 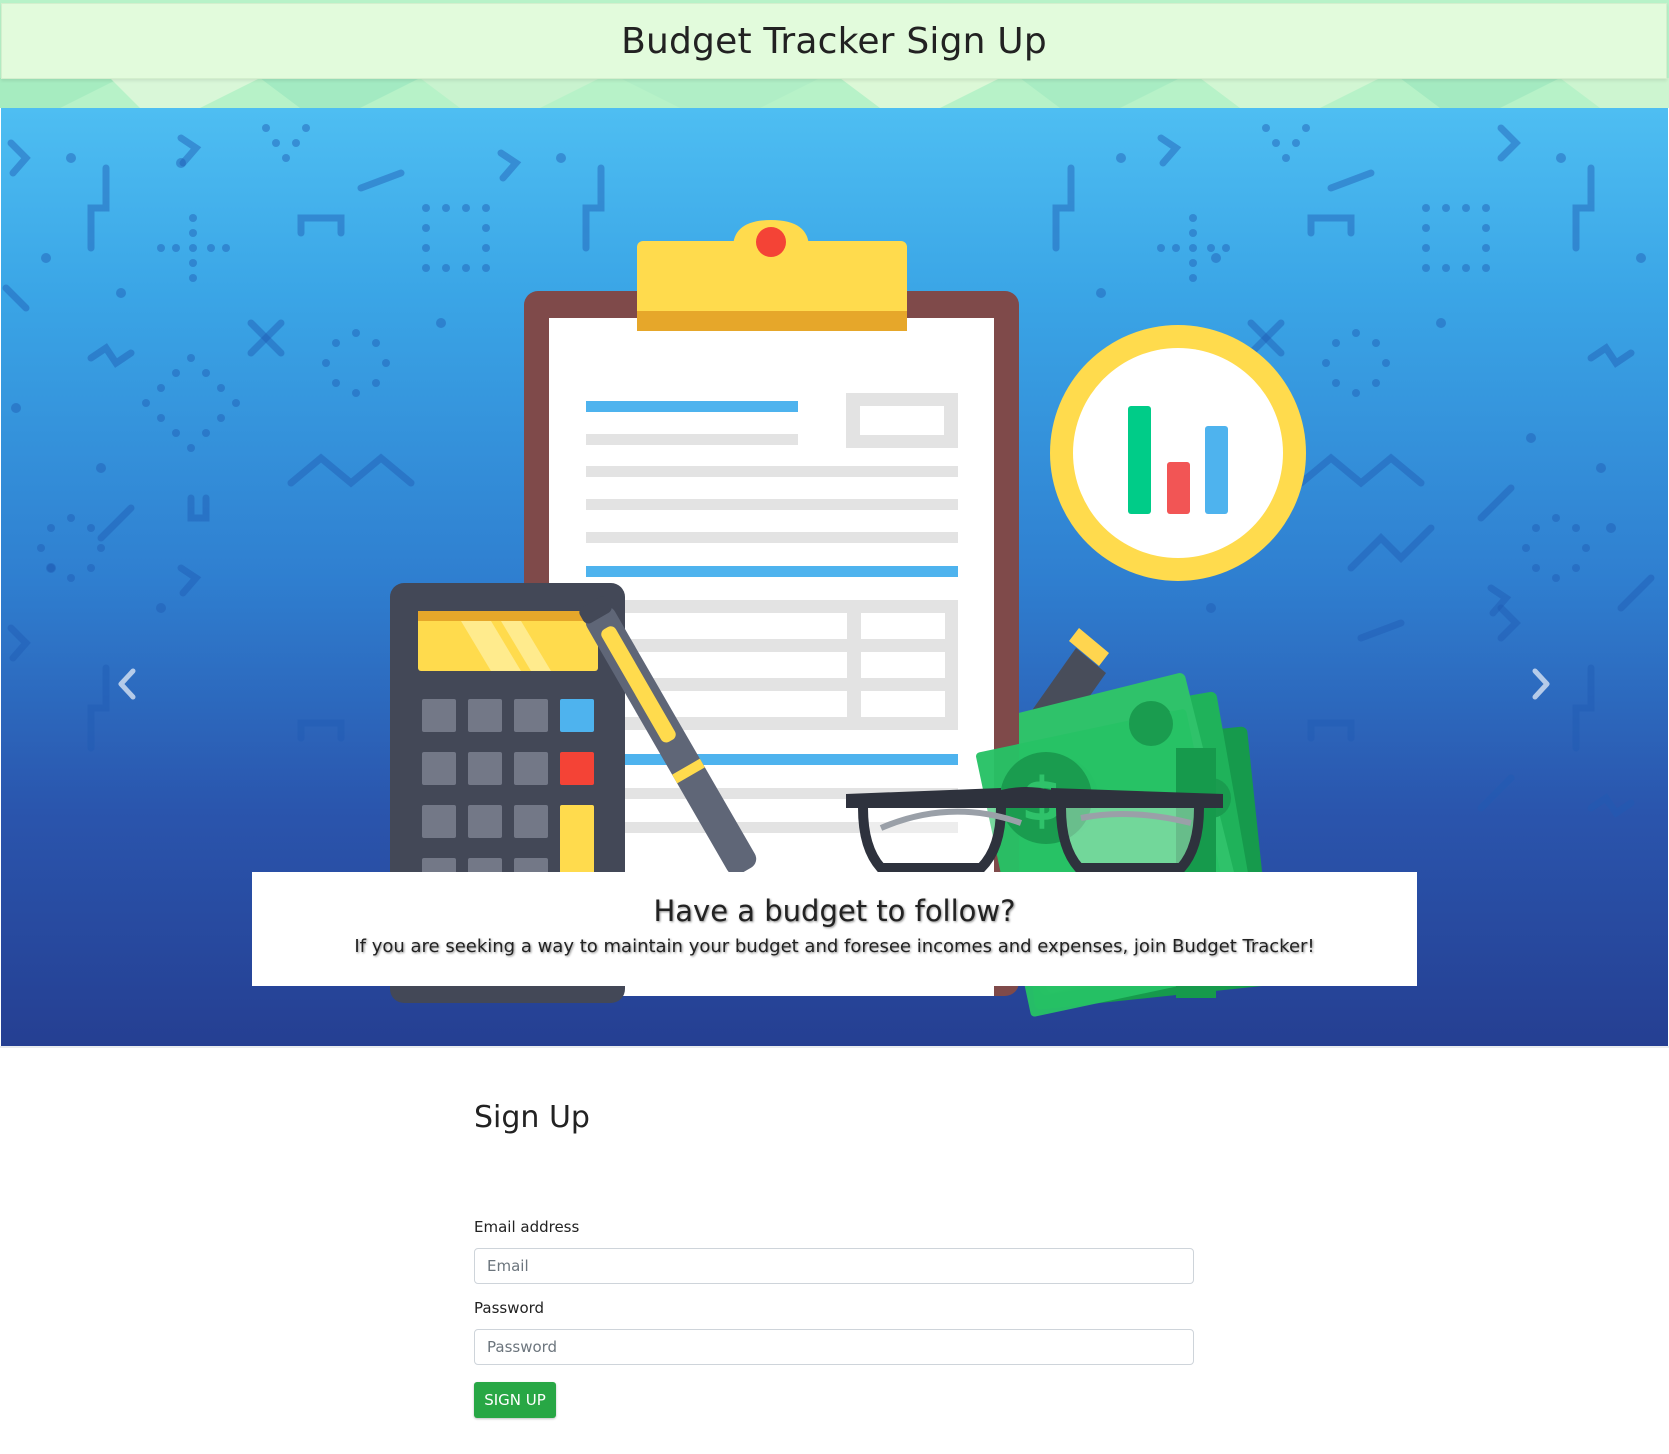 What do you see at coordinates (509, 1308) in the screenshot?
I see `password-label: Password` at bounding box center [509, 1308].